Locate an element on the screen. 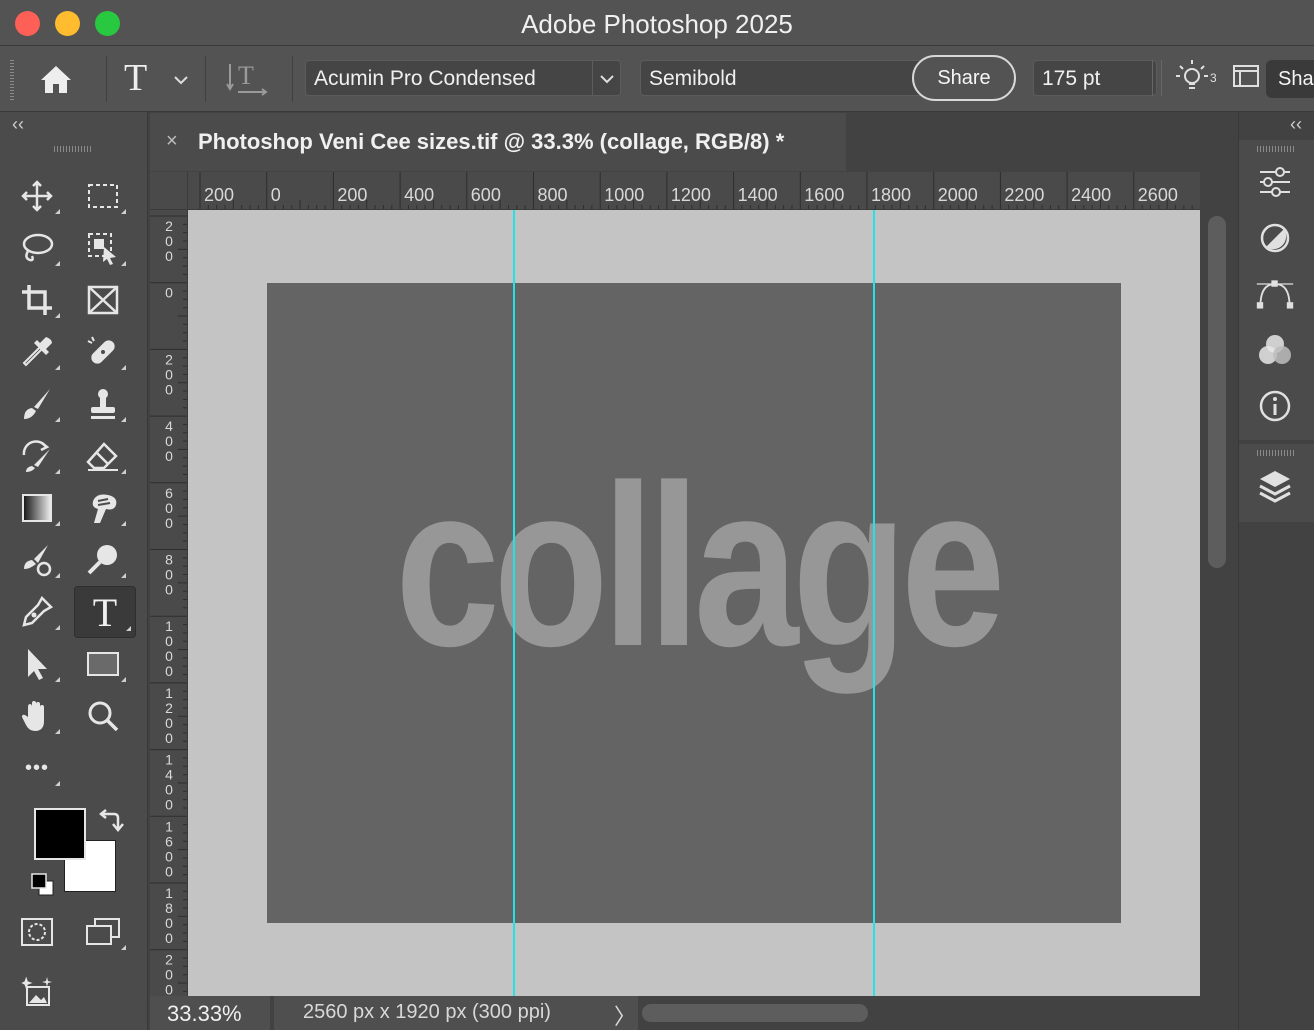 The image size is (1314, 1030). clone-stamp-tool is located at coordinates (103, 404).